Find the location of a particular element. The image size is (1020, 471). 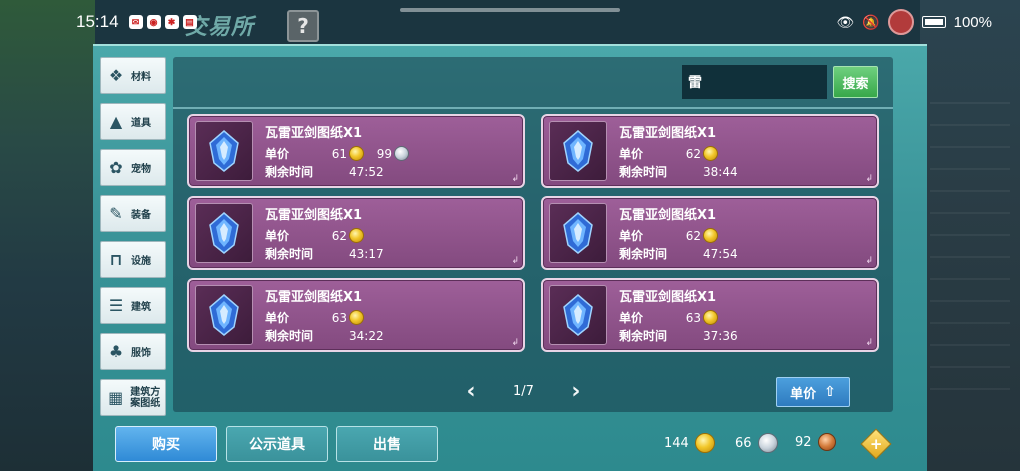

status-right: 👁 🔕 100% is located at coordinates (914, 22).